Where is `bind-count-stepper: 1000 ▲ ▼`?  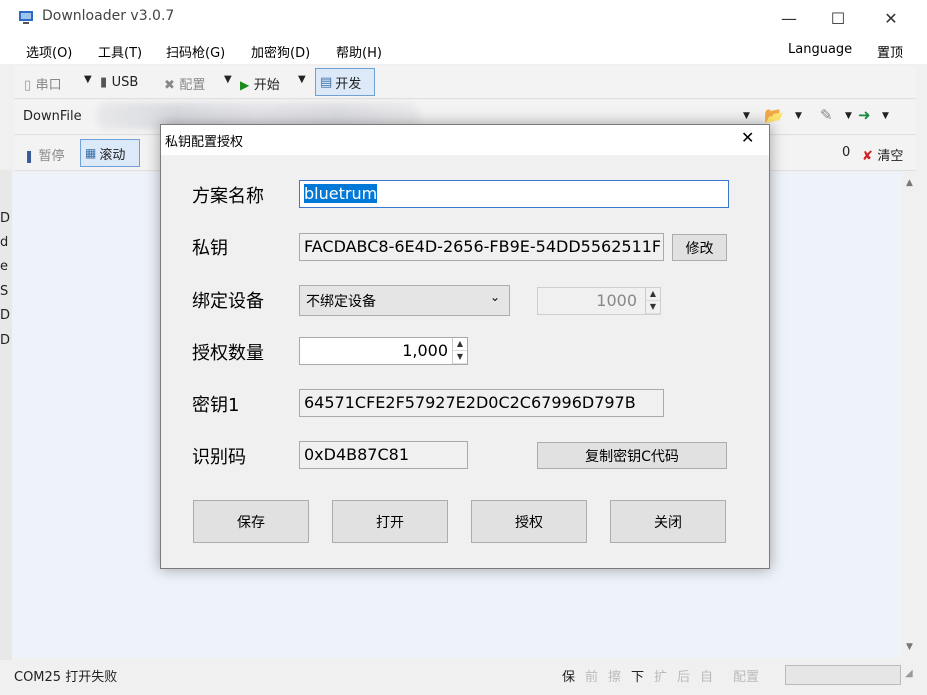 bind-count-stepper: 1000 ▲ ▼ is located at coordinates (599, 301).